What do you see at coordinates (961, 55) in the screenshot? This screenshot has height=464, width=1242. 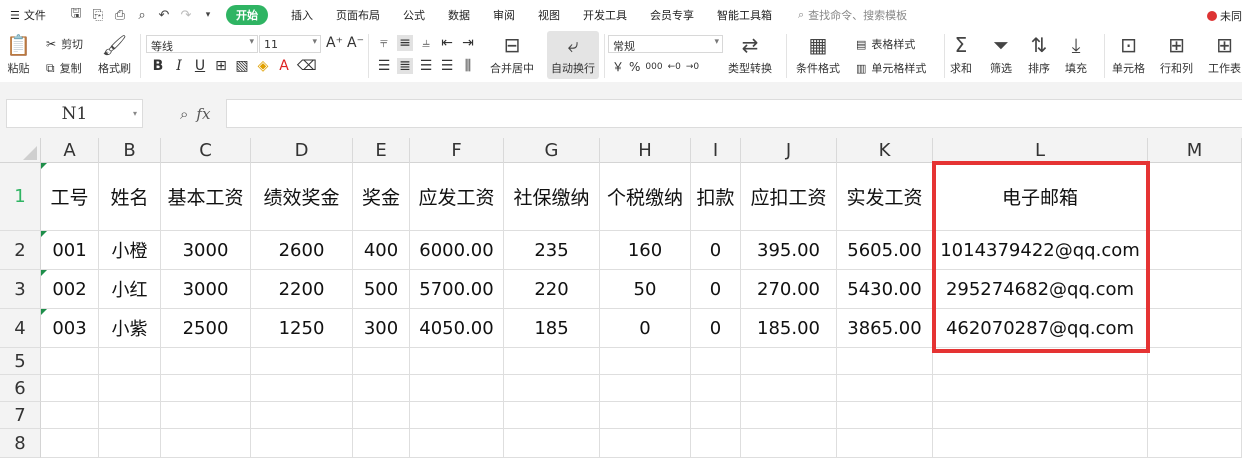 I see `sum-button: Σ 求和` at bounding box center [961, 55].